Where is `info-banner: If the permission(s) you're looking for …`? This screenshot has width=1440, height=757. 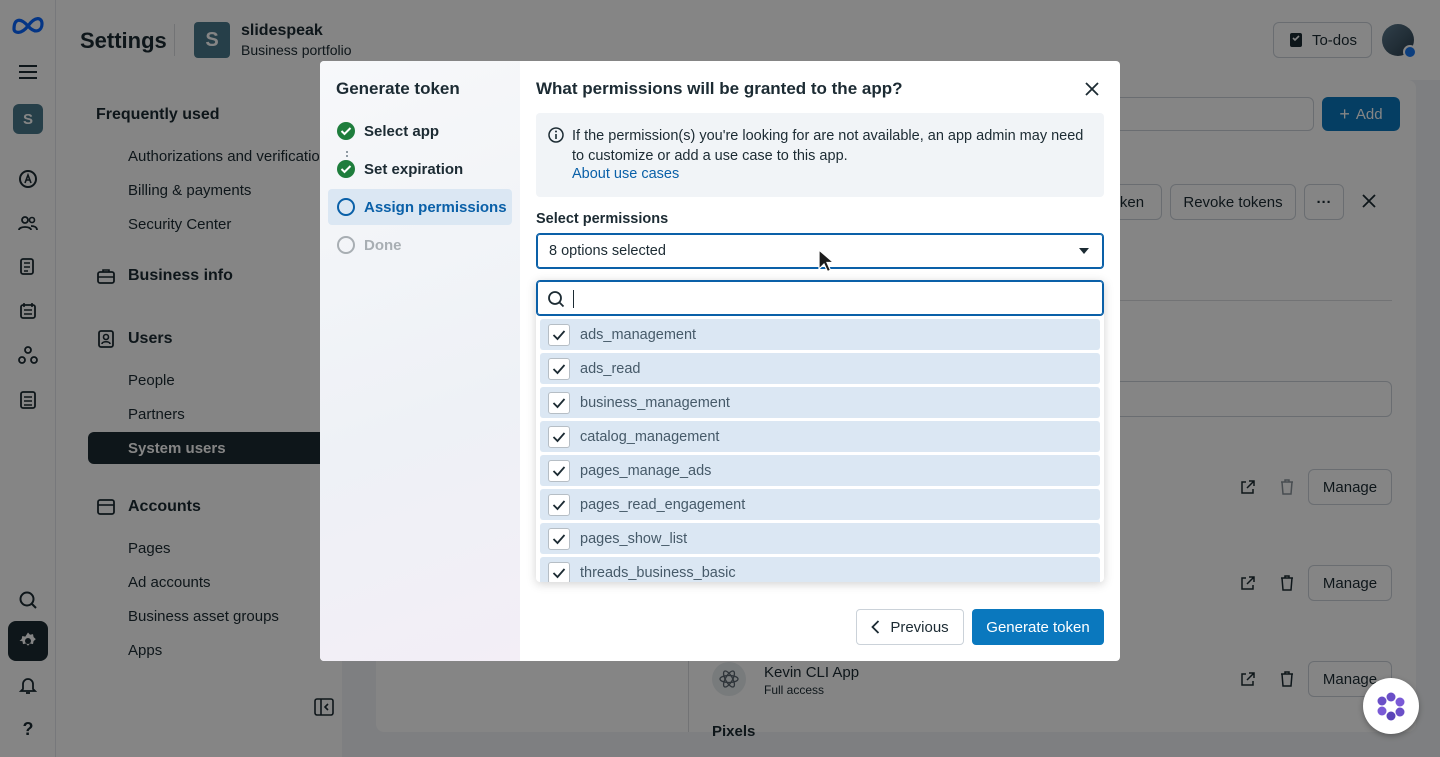
info-banner: If the permission(s) you're looking for … is located at coordinates (820, 155).